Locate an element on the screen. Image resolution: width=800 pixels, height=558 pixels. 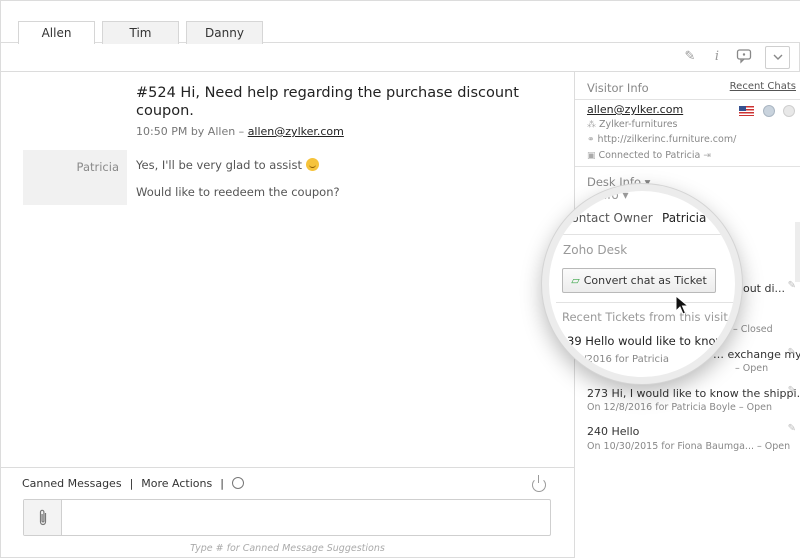
ticket-status: /29/2016 for Patricia is located at coordinates (618, 359).